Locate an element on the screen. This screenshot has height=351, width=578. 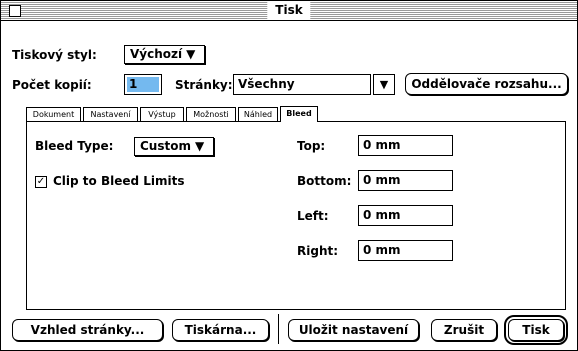
bleed-type-label: Bleed Type: is located at coordinates (74, 146).